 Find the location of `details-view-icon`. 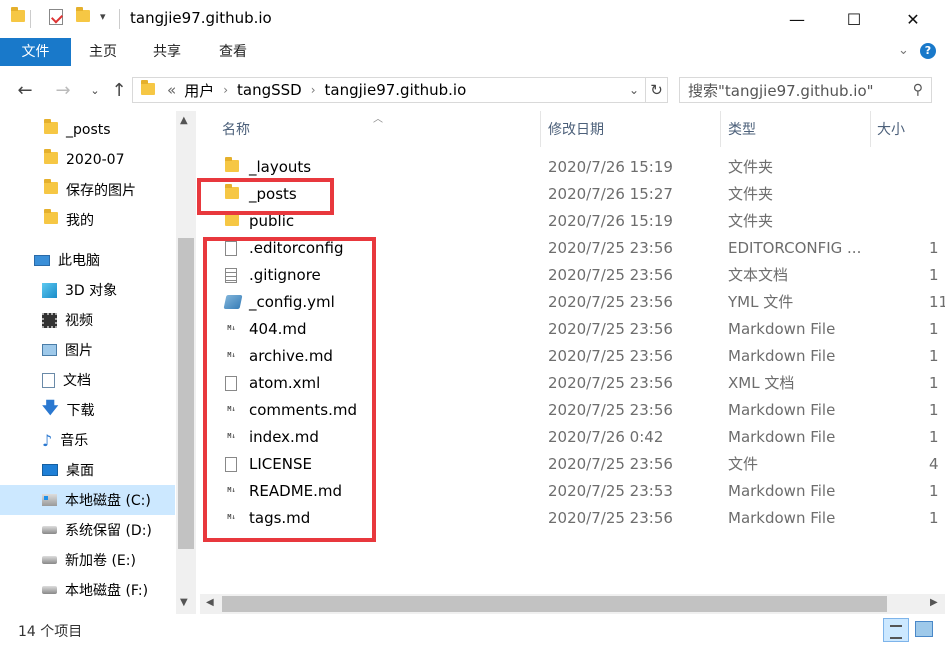

details-view-icon is located at coordinates (896, 632).